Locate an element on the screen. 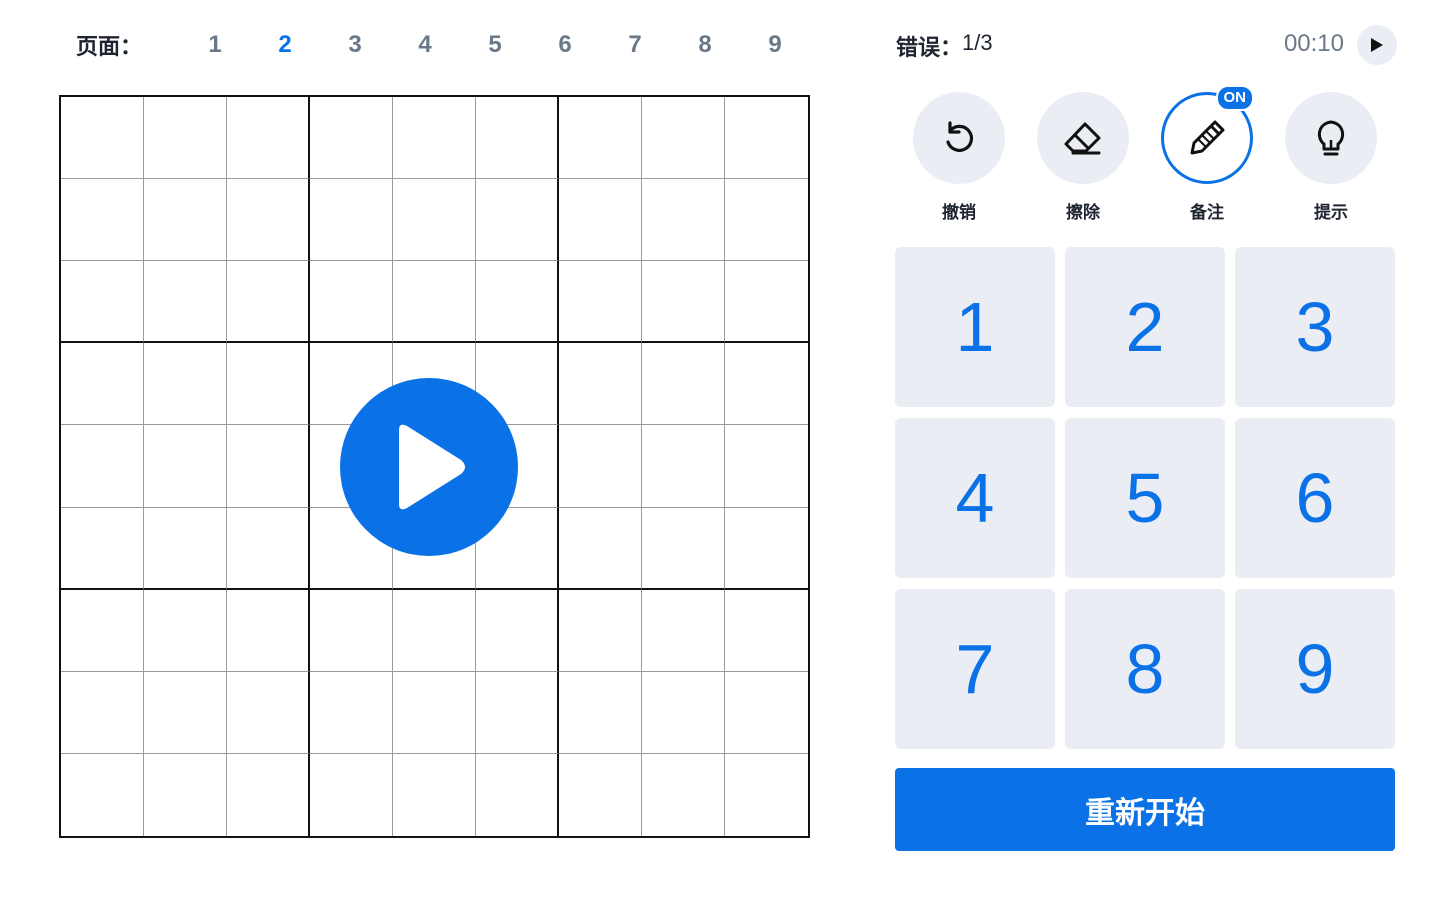 The image size is (1440, 900). number-key-6: 6 is located at coordinates (1315, 498).